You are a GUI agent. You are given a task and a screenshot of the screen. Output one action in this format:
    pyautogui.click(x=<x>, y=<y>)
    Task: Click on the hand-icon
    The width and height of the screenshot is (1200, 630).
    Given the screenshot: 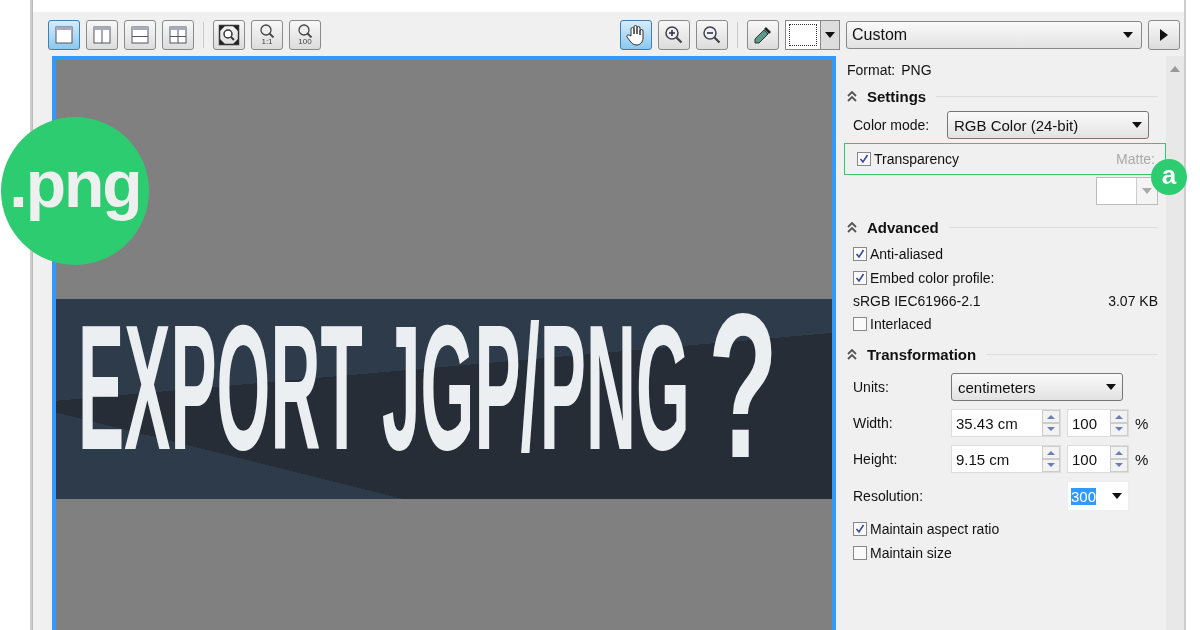 What is the action you would take?
    pyautogui.click(x=636, y=35)
    